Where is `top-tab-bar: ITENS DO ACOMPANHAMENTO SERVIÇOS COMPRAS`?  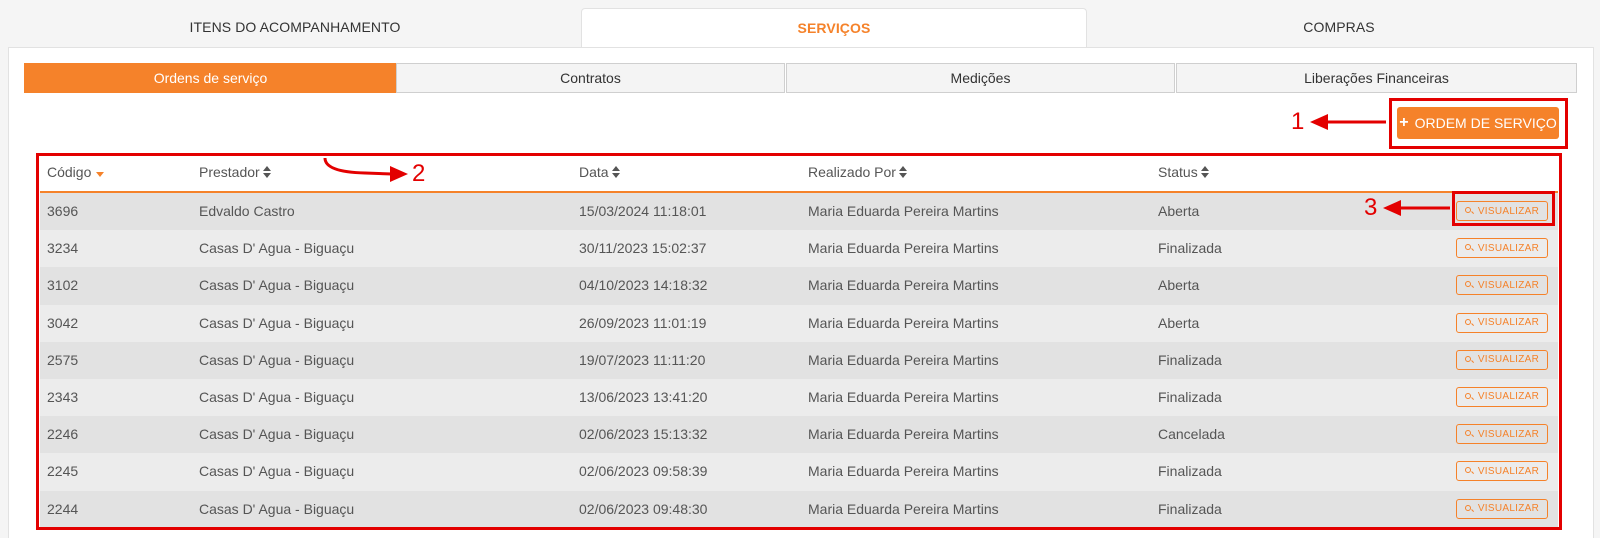
top-tab-bar: ITENS DO ACOMPANHAMENTO SERVIÇOS COMPRAS is located at coordinates (800, 24).